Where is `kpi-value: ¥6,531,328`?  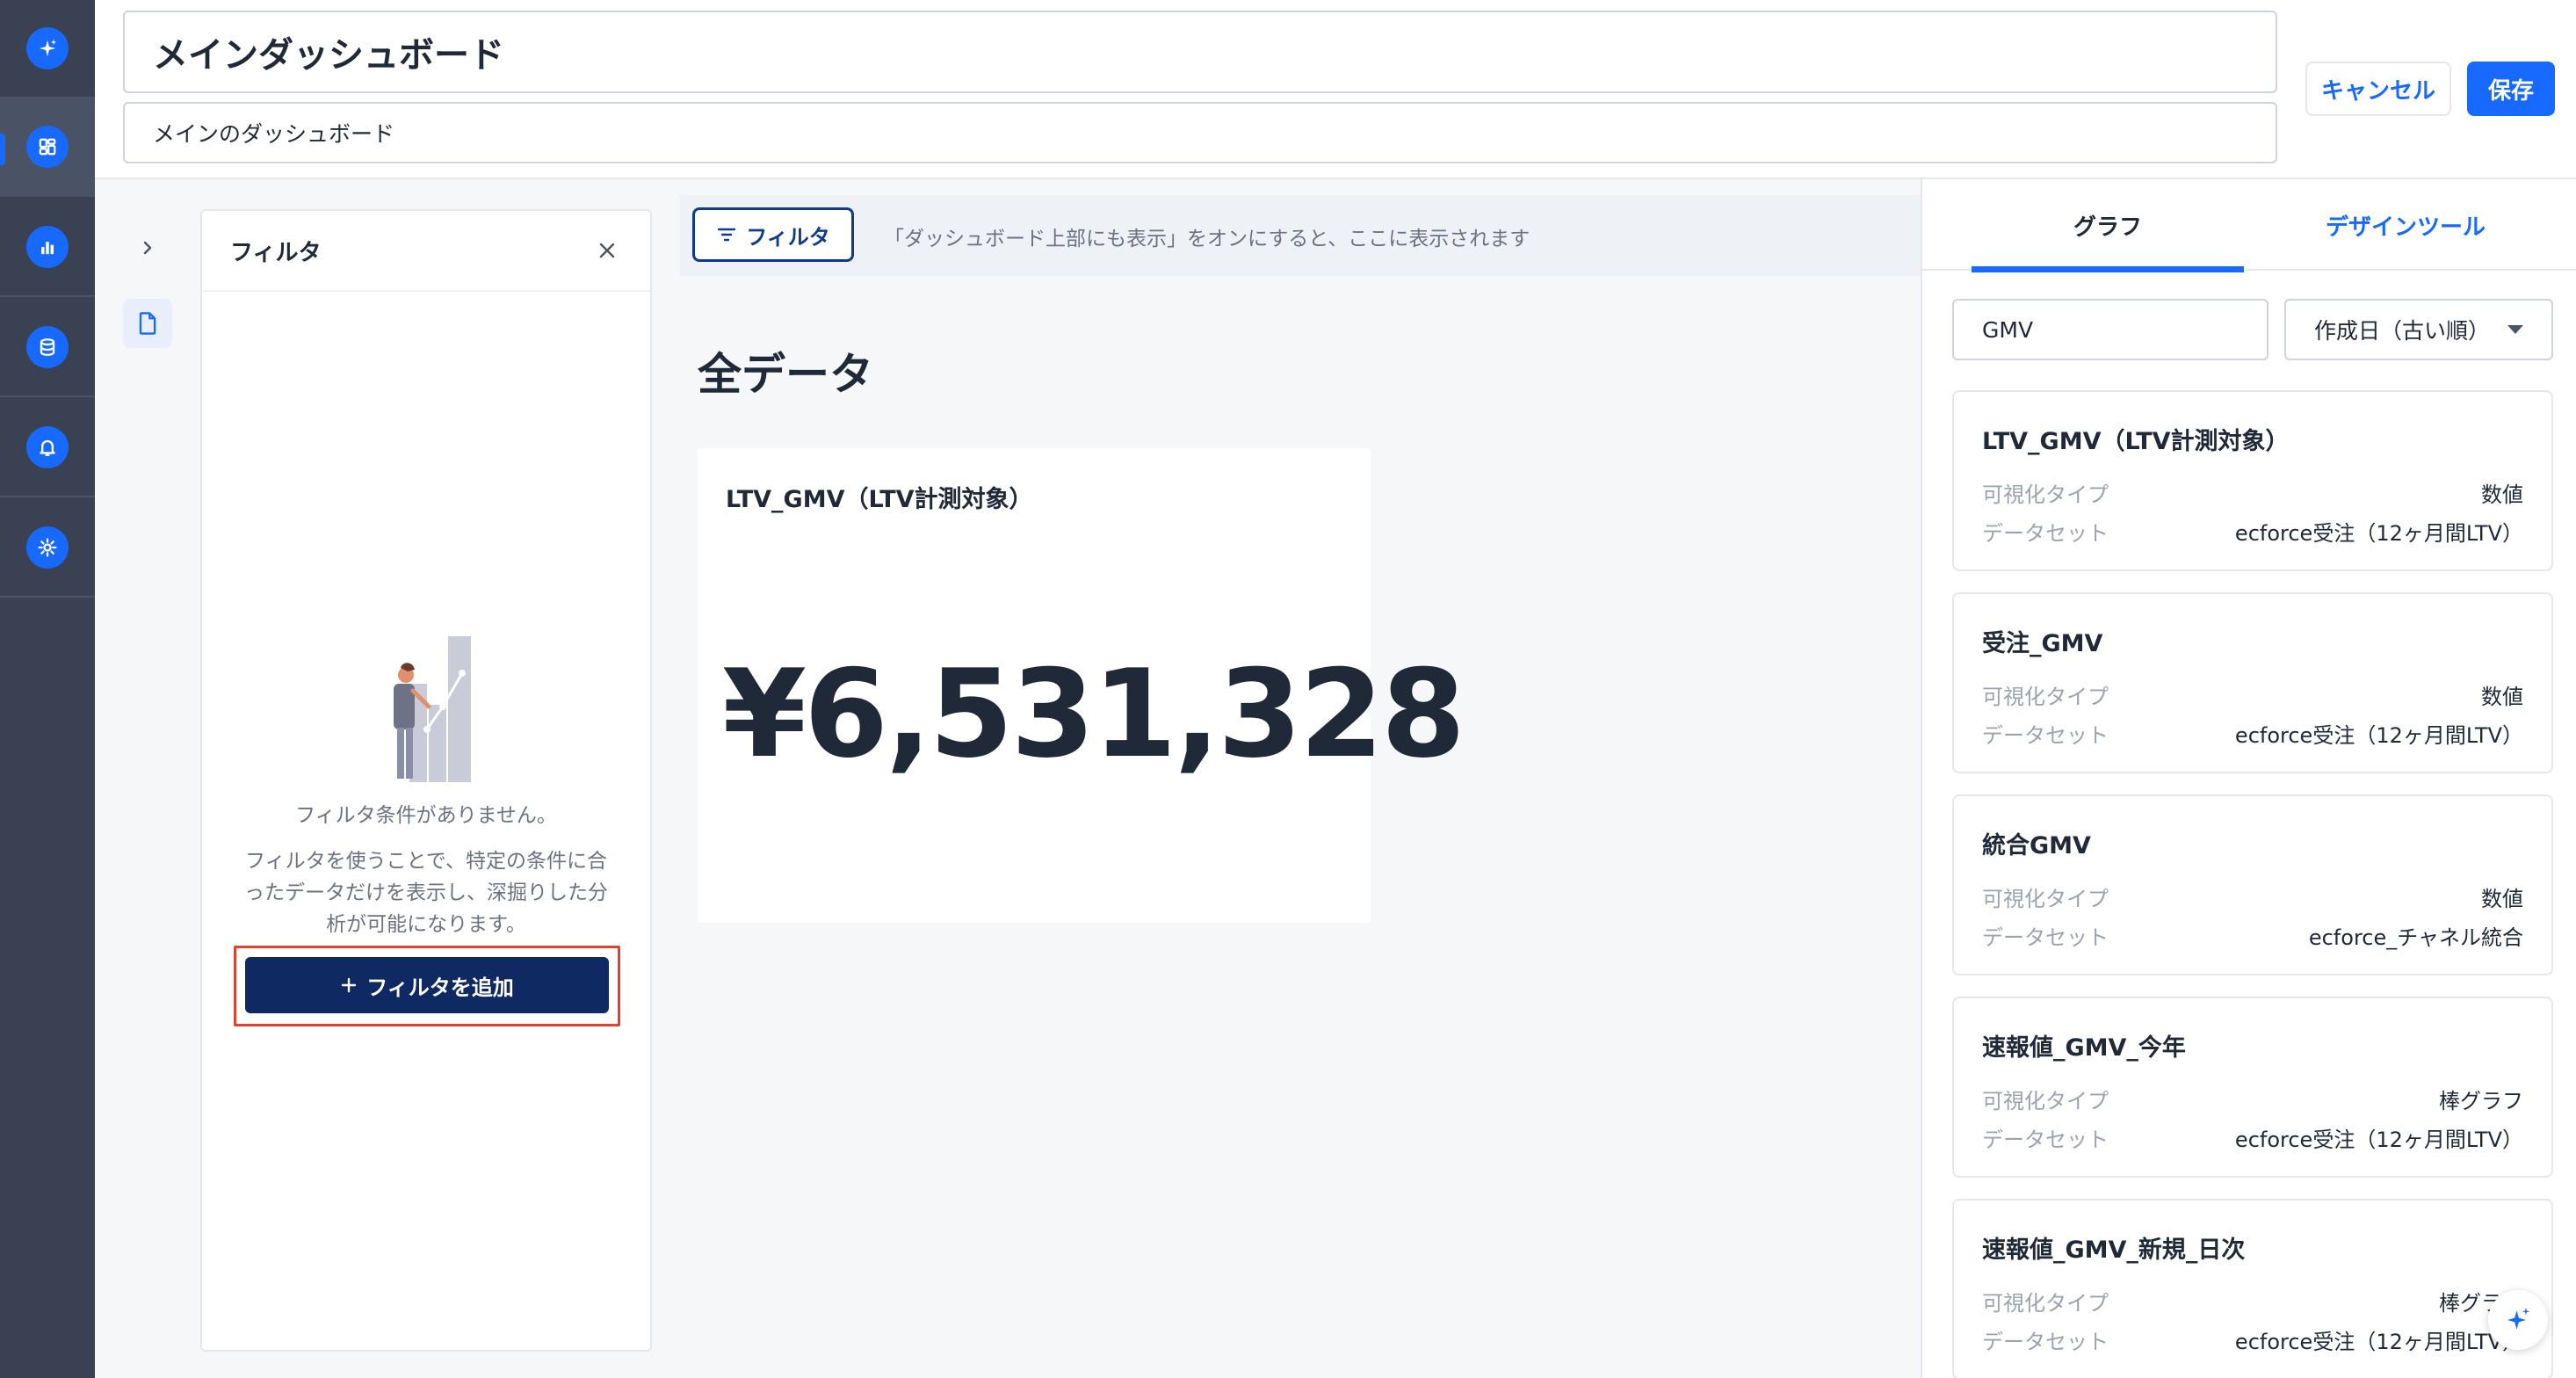
kpi-value: ¥6,531,328 is located at coordinates (1093, 714).